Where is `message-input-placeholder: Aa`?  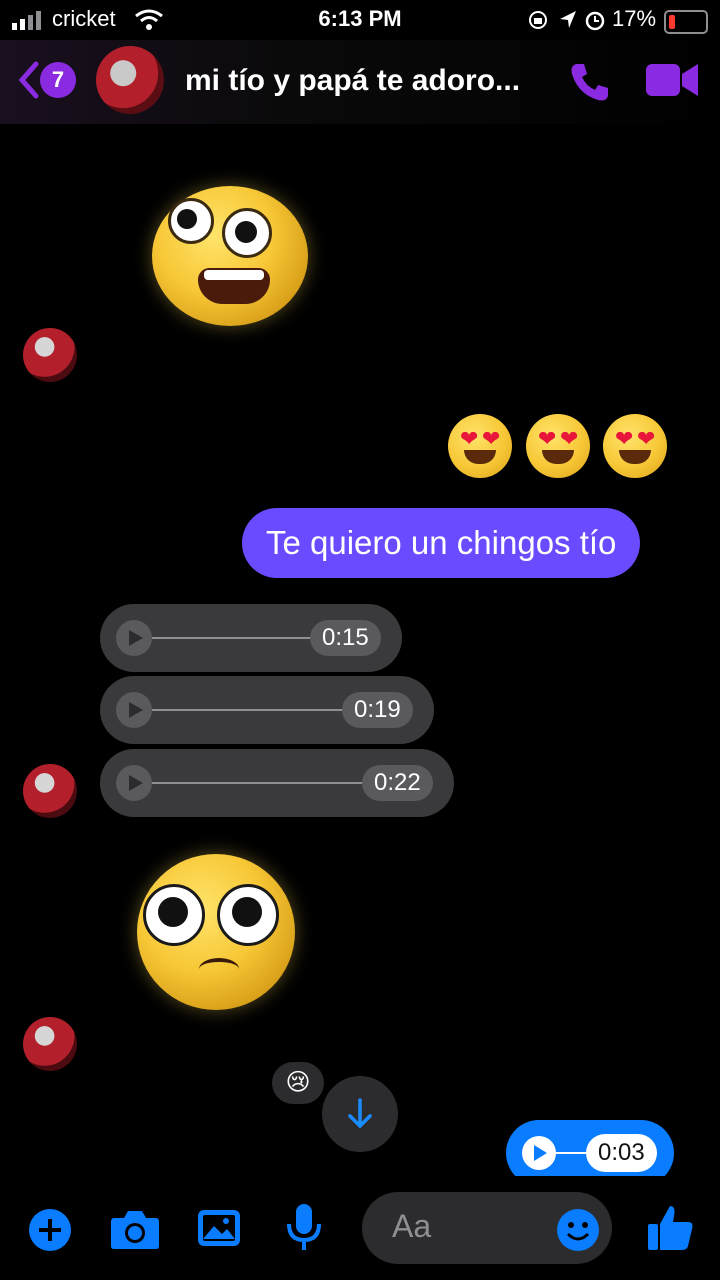 message-input-placeholder: Aa is located at coordinates (412, 1226).